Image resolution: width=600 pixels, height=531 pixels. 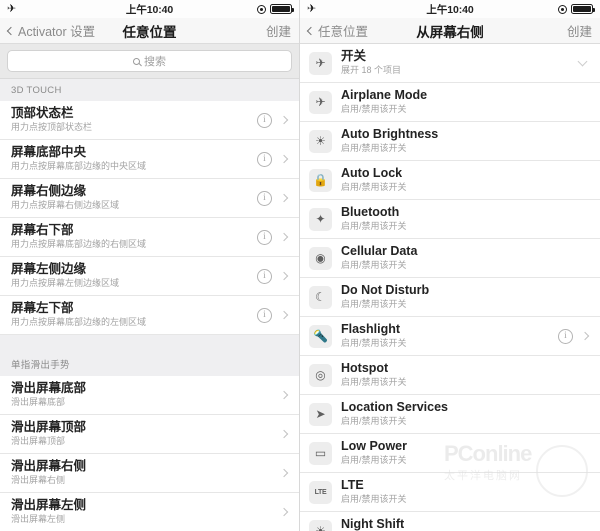 I want to click on list-item-subtitle: 滑出屏幕顶部, so click(x=38, y=441).